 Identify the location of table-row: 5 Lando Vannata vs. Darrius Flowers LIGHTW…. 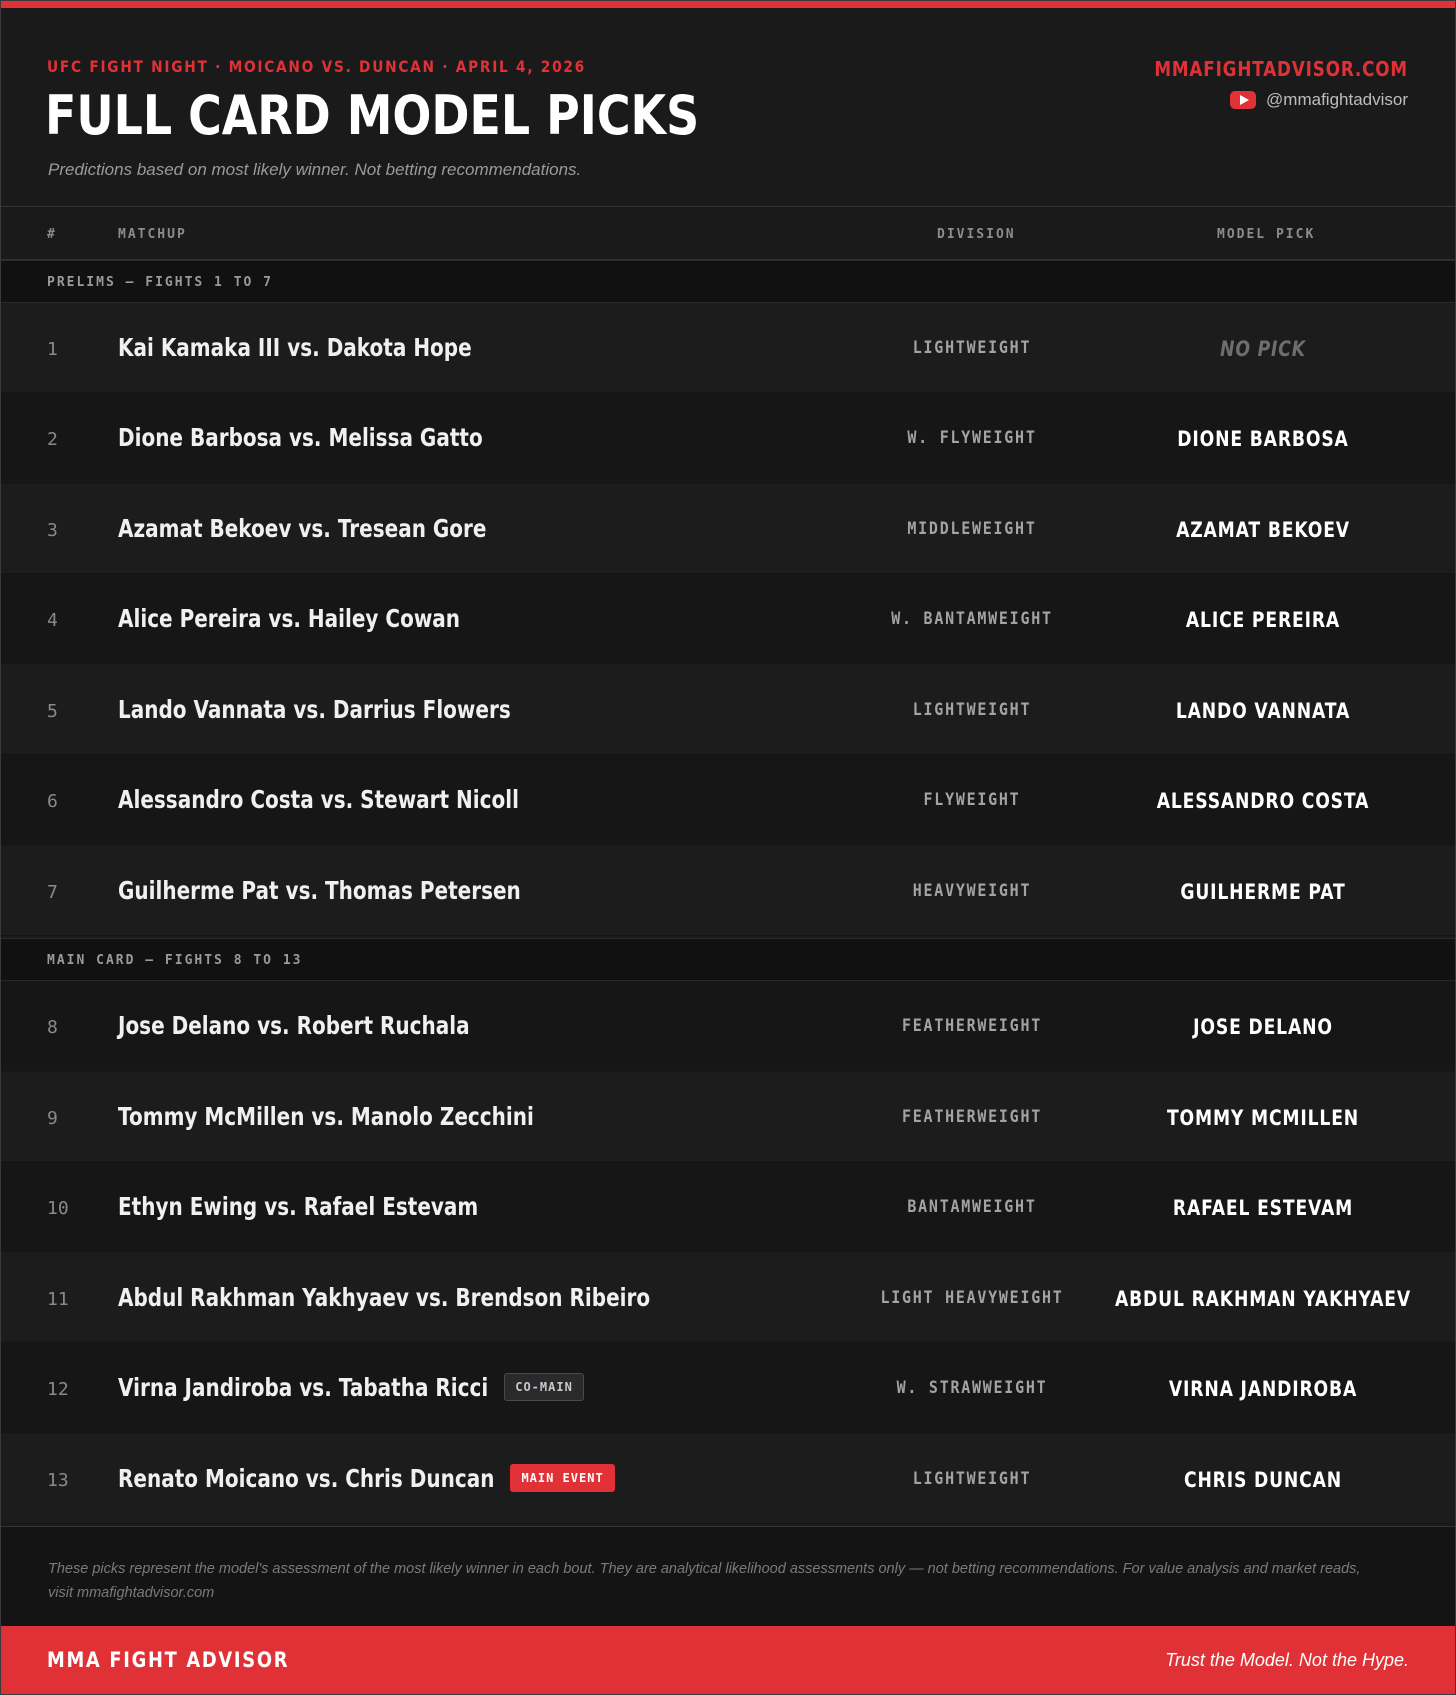
(728, 710).